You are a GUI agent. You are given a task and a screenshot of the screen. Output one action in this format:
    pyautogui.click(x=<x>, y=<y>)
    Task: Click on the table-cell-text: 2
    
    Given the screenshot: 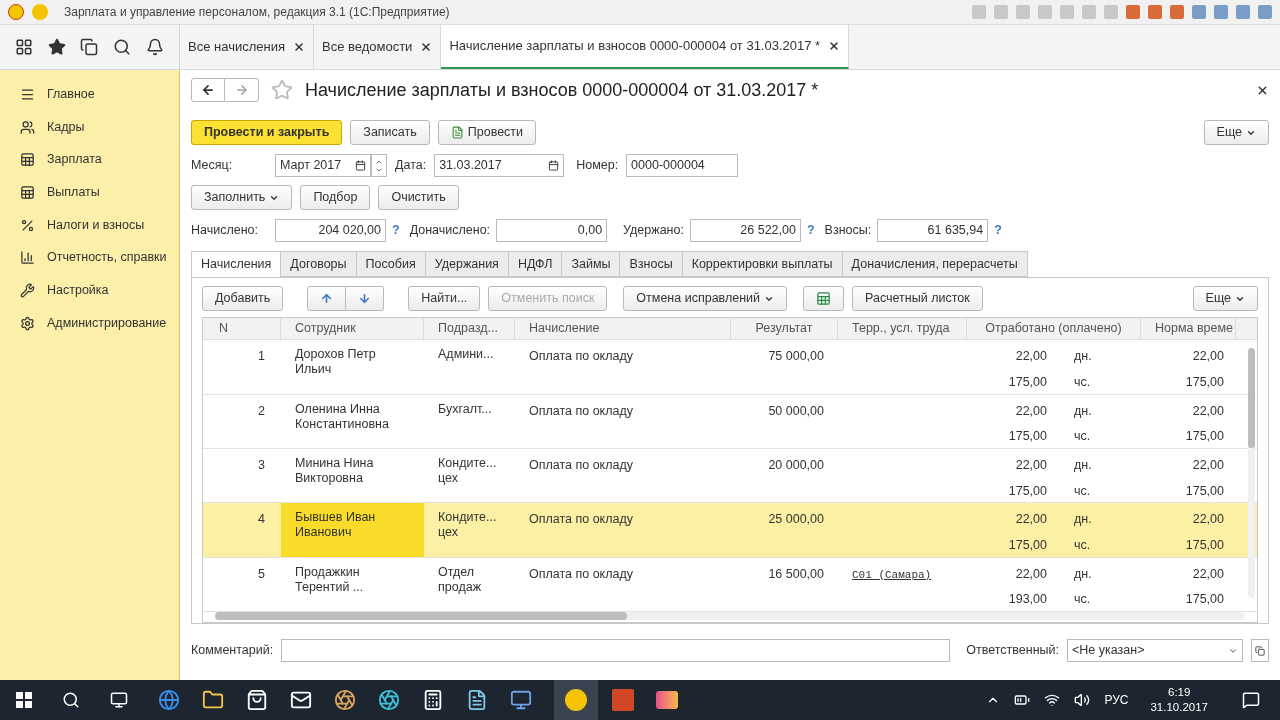 What is the action you would take?
    pyautogui.click(x=261, y=411)
    